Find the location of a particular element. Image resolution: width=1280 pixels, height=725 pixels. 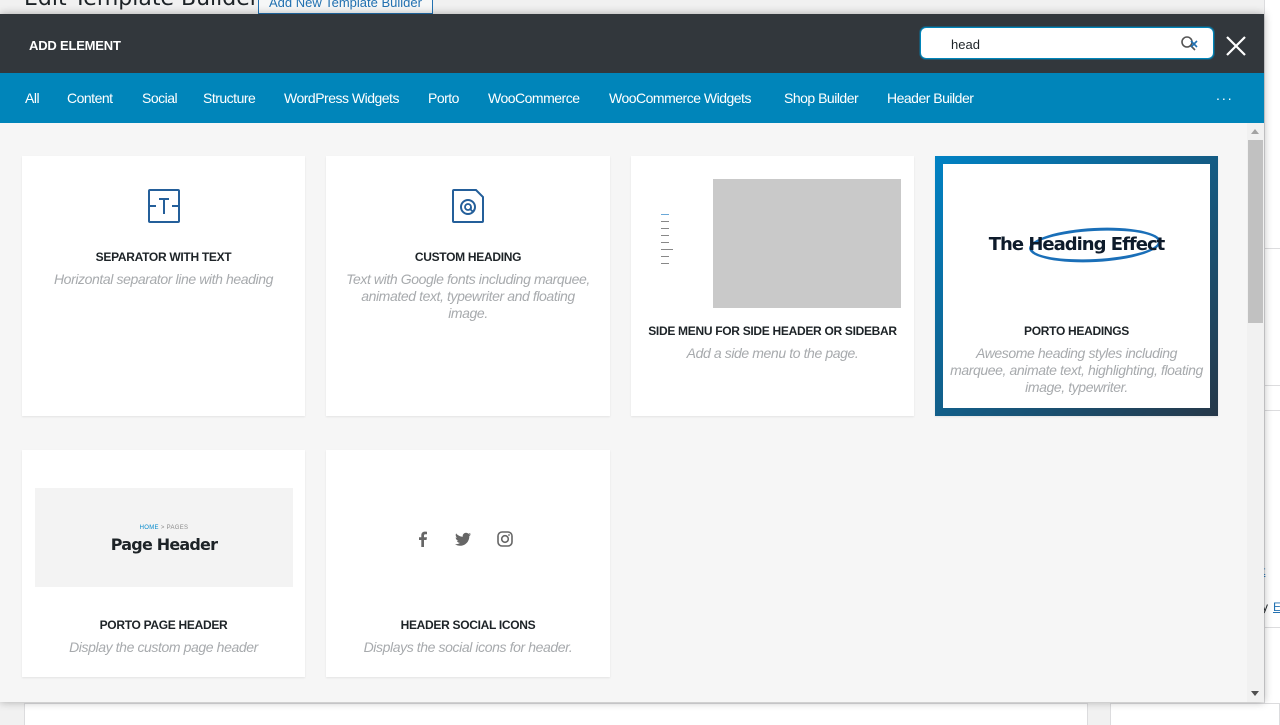

social-icons-preview is located at coordinates (468, 540).